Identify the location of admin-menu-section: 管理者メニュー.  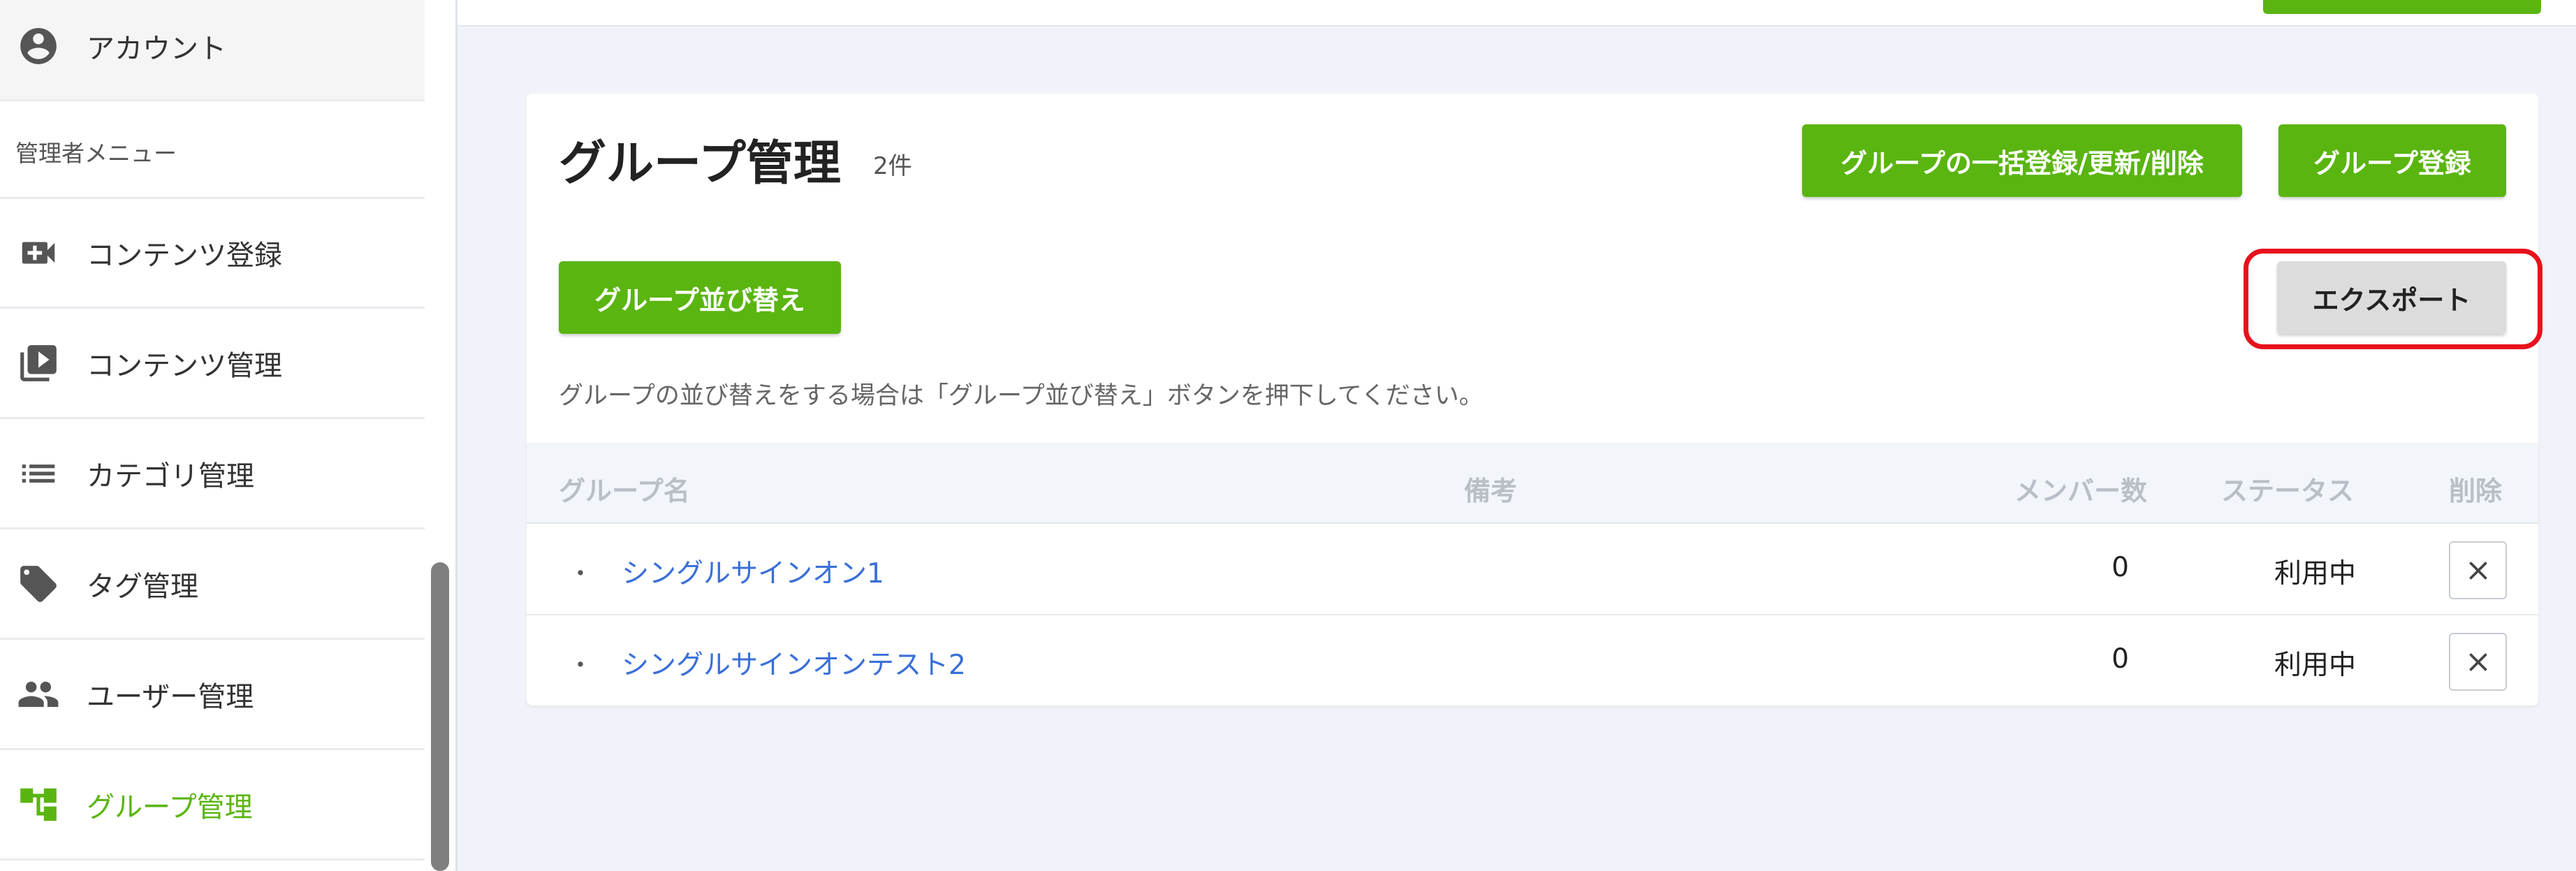
(213, 150).